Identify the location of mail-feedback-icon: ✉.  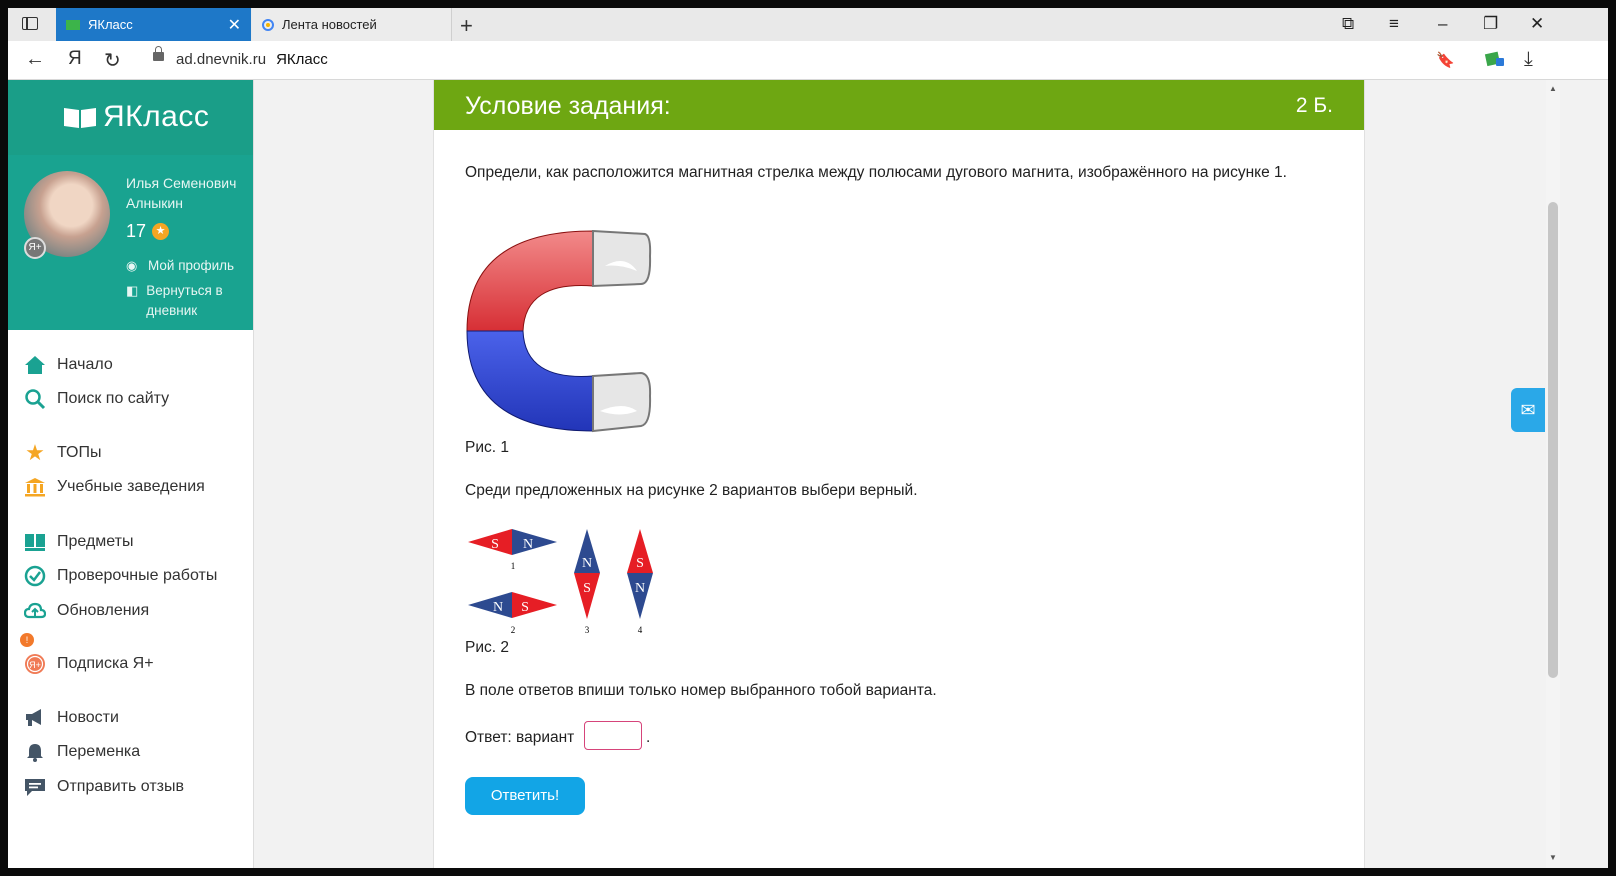
(1528, 410).